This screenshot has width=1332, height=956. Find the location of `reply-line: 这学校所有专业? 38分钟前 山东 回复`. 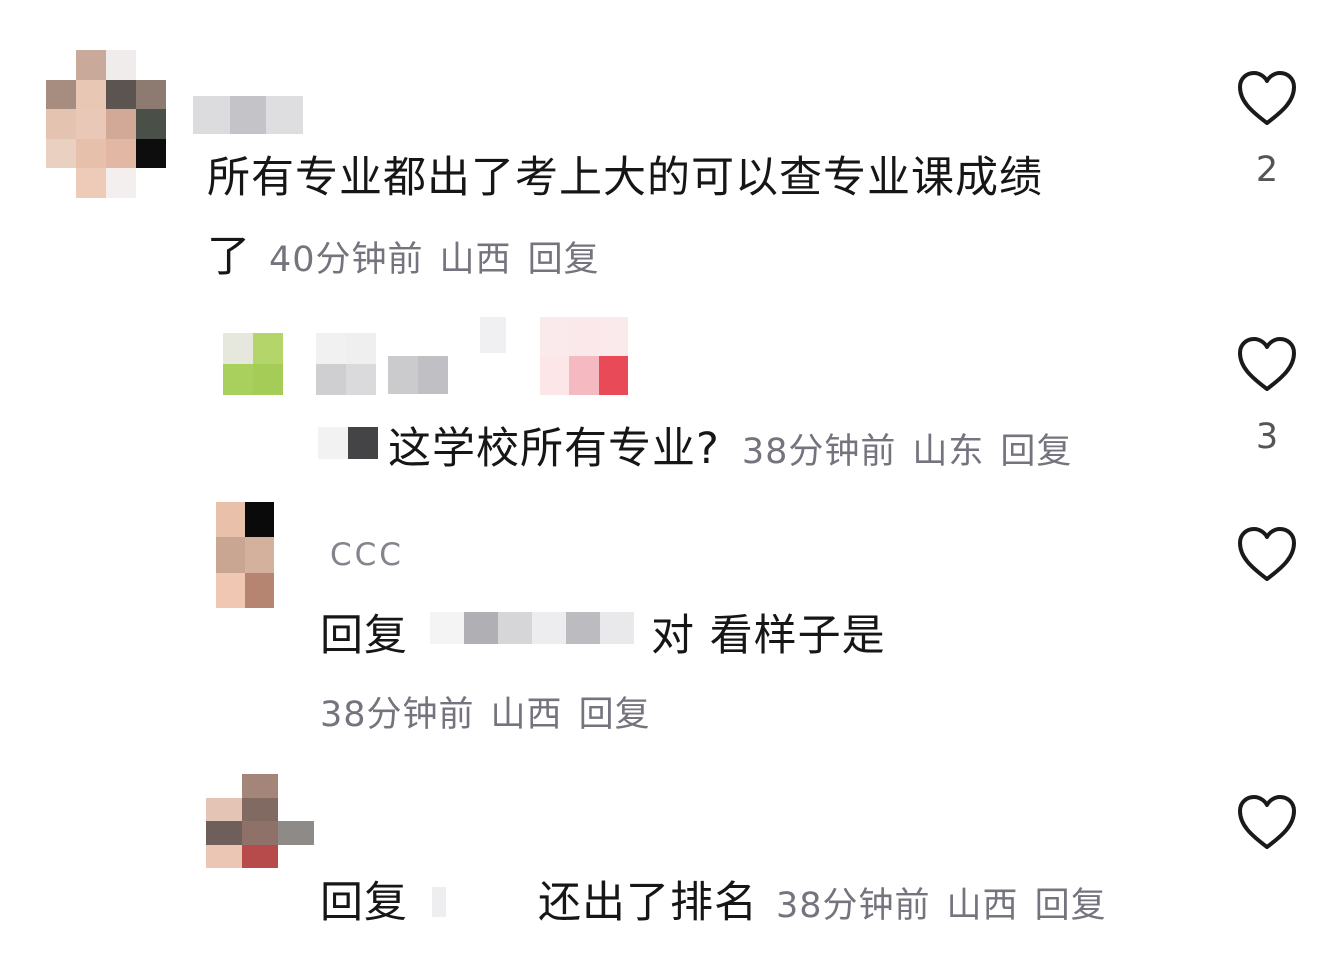

reply-line: 这学校所有专业? 38分钟前 山东 回复 is located at coordinates (738, 445).